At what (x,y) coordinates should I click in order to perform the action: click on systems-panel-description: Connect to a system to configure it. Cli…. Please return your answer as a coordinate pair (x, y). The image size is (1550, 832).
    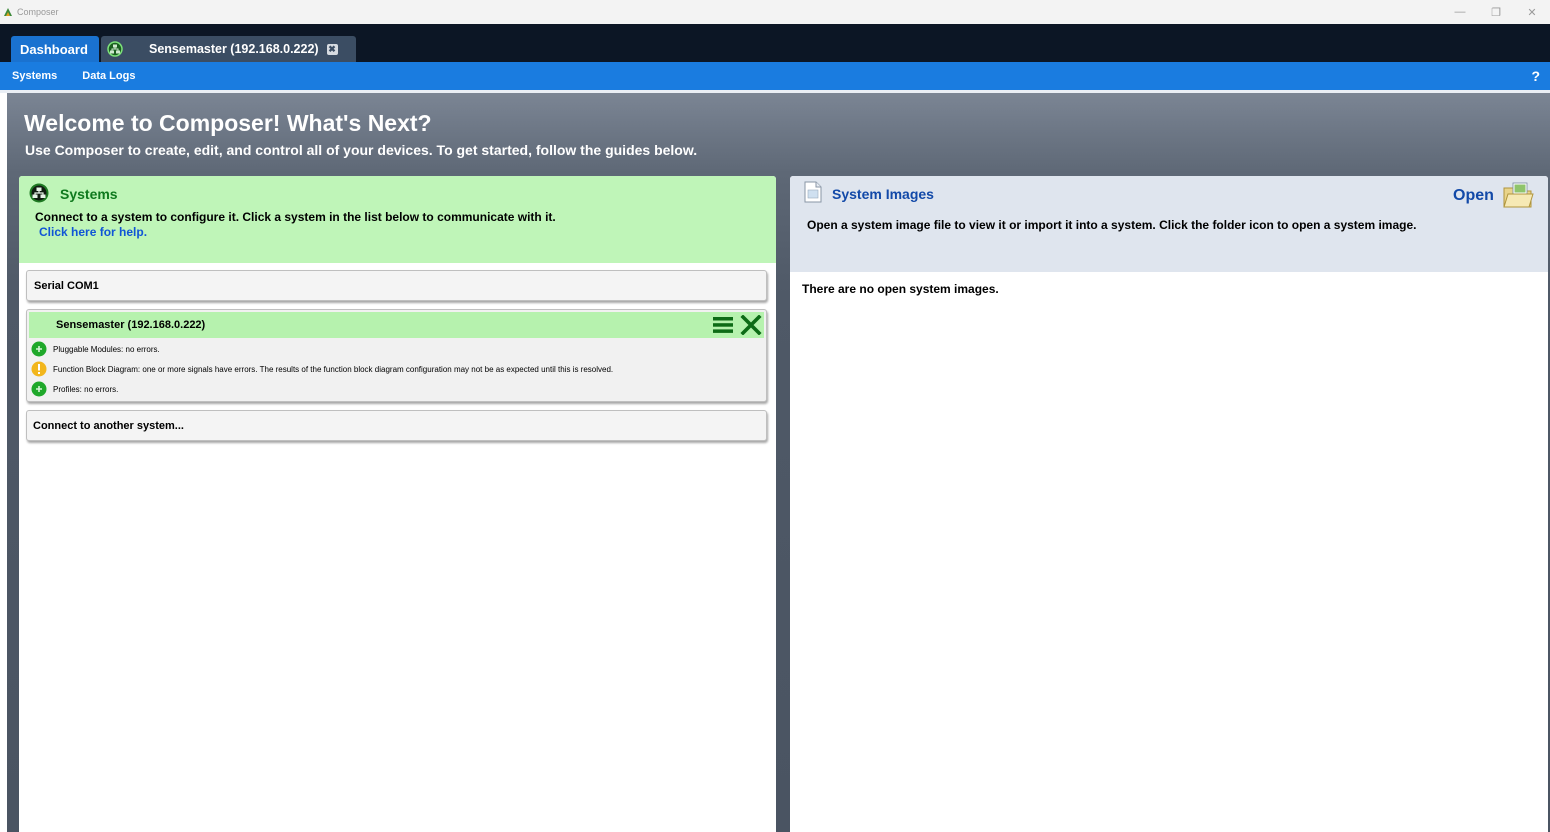
    Looking at the image, I should click on (295, 217).